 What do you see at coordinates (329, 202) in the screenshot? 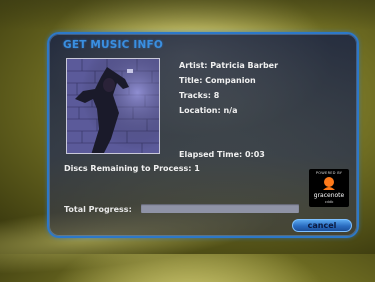
I see `cddb-text: cddb` at bounding box center [329, 202].